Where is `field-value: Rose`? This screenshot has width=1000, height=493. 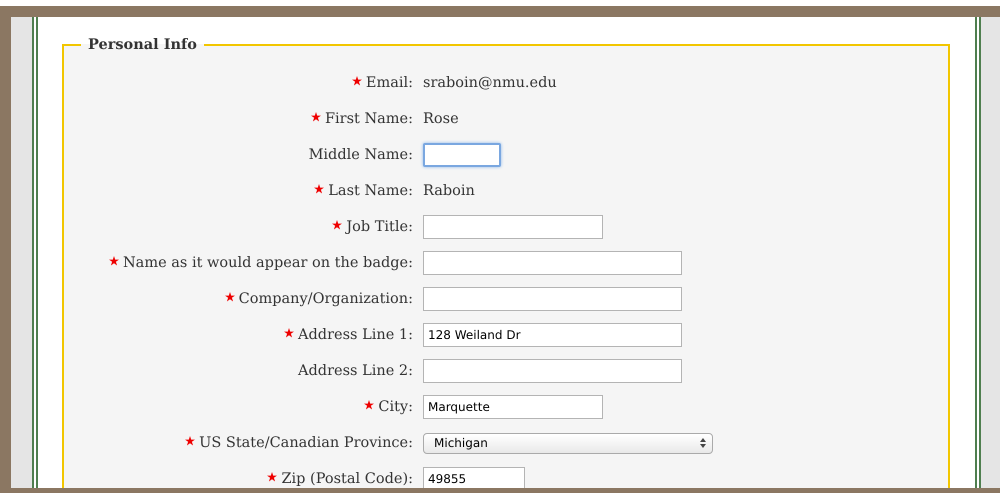
field-value: Rose is located at coordinates (441, 119).